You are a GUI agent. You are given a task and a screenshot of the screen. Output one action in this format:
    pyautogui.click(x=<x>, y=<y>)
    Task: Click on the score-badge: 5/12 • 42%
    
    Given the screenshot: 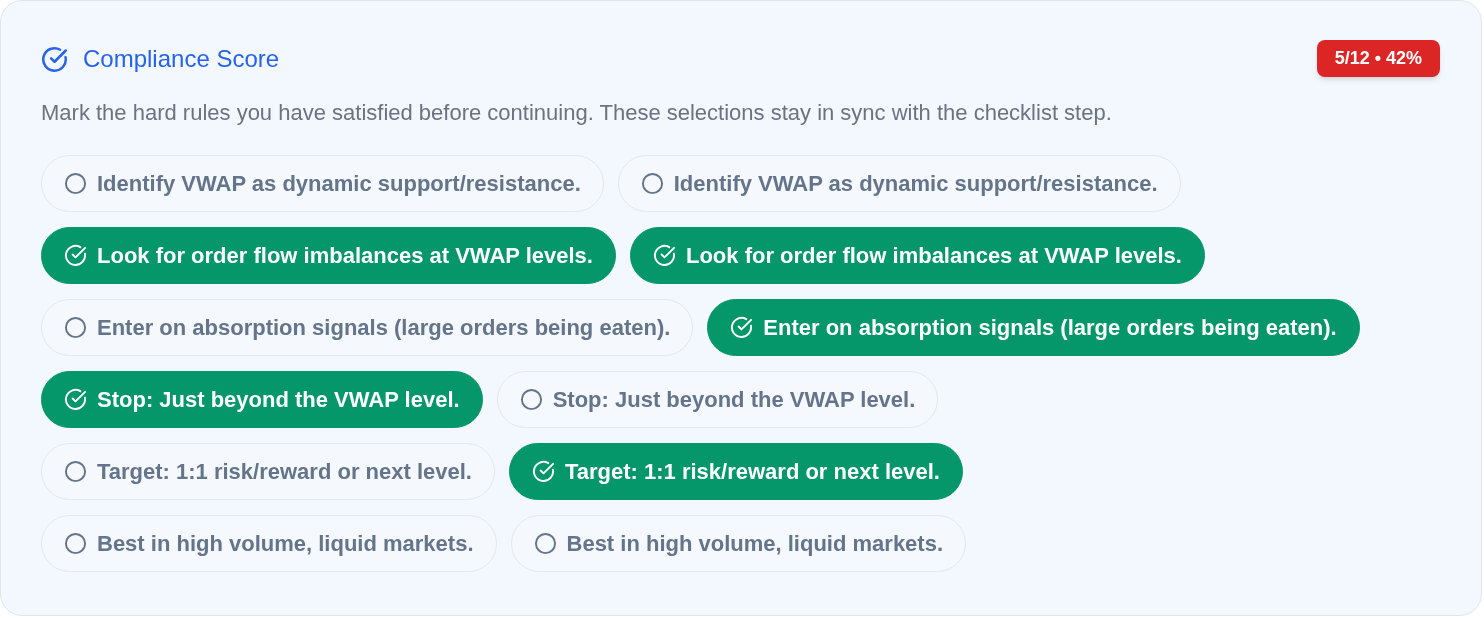 What is the action you would take?
    pyautogui.click(x=1378, y=58)
    